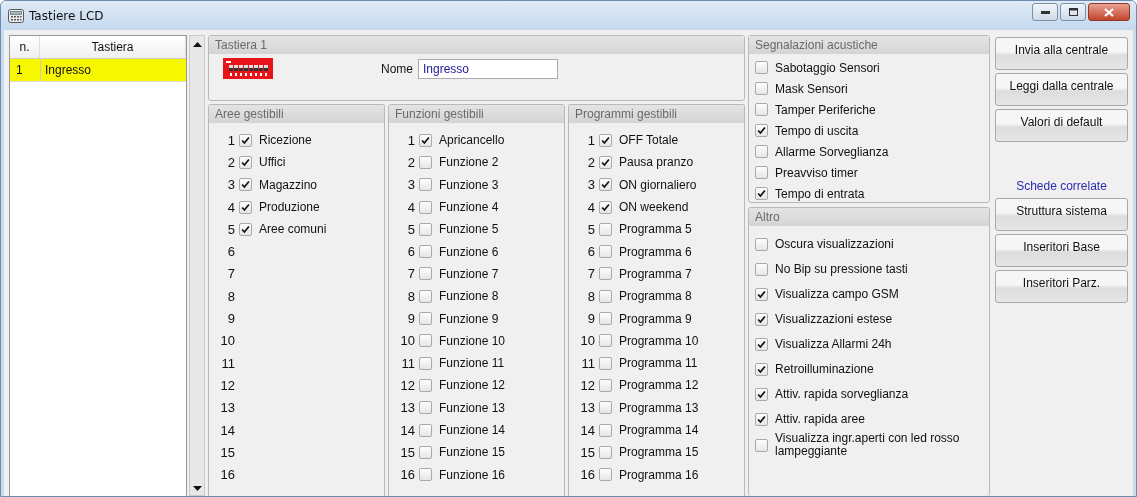 The image size is (1137, 497). Describe the element at coordinates (488, 68) in the screenshot. I see `name-field: Ingresso` at that location.